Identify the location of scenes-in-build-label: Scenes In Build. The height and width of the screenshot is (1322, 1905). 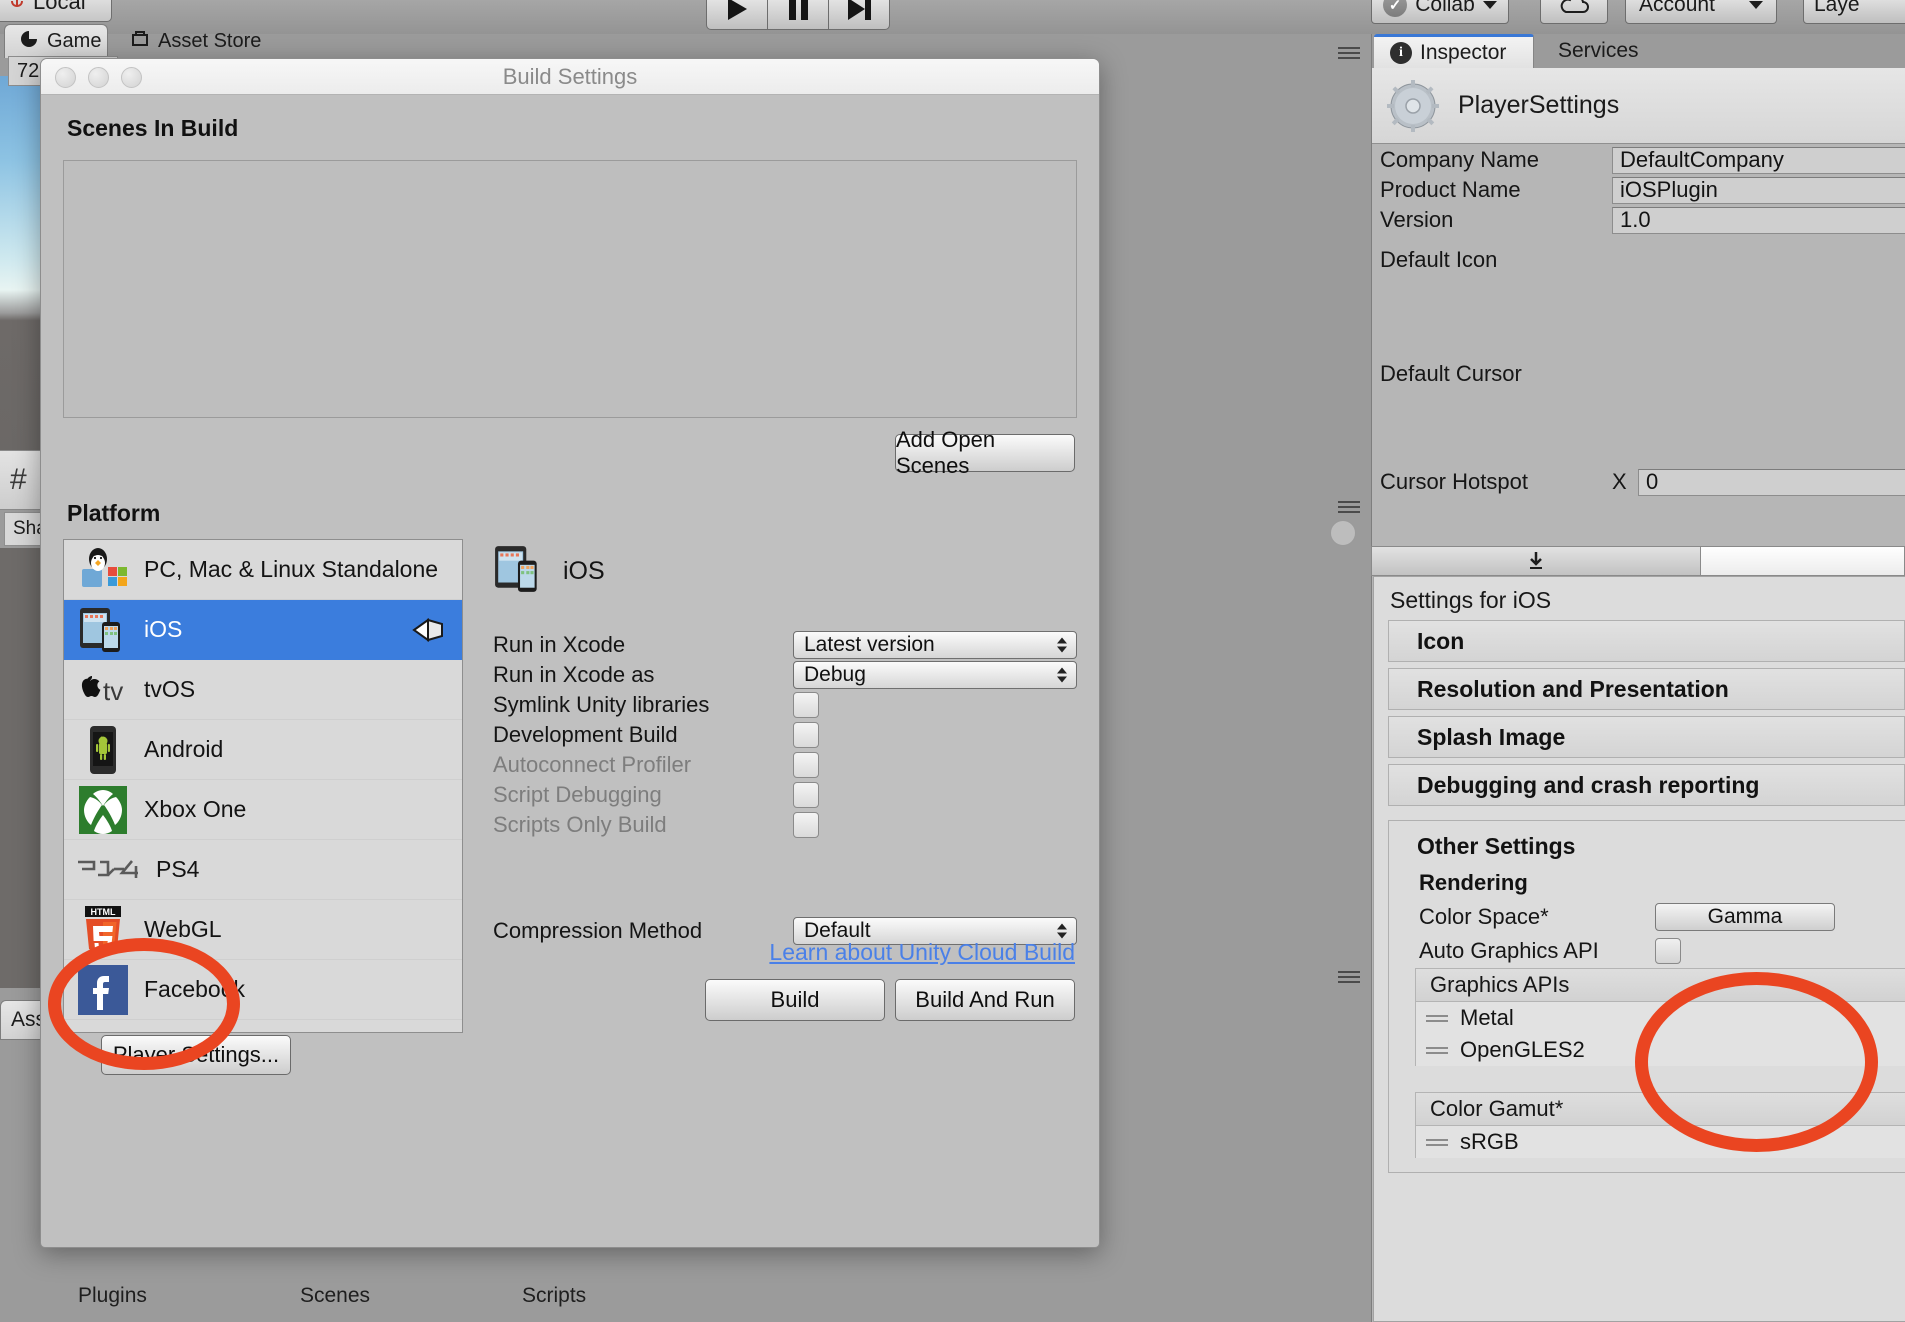
(153, 128).